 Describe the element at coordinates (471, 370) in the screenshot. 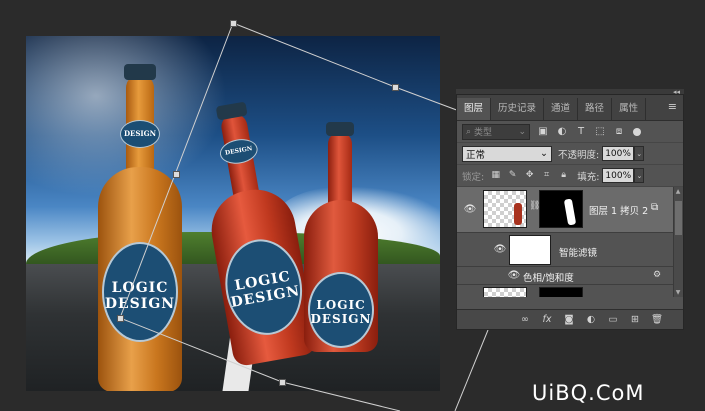

I see `transform-edge-right` at that location.